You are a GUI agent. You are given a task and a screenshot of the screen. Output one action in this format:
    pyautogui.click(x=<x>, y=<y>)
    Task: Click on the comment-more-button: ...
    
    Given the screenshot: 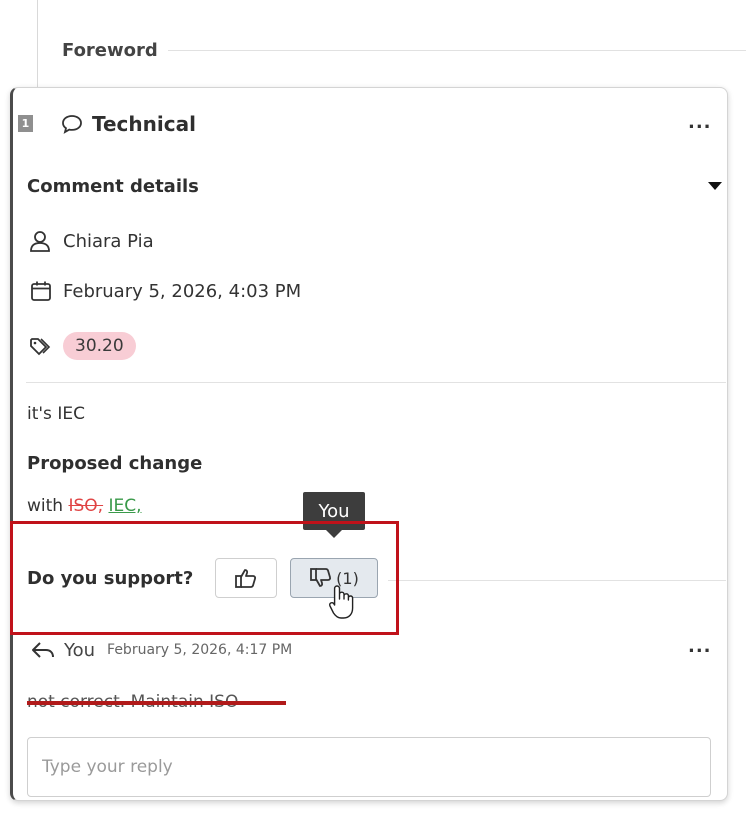 What is the action you would take?
    pyautogui.click(x=700, y=122)
    